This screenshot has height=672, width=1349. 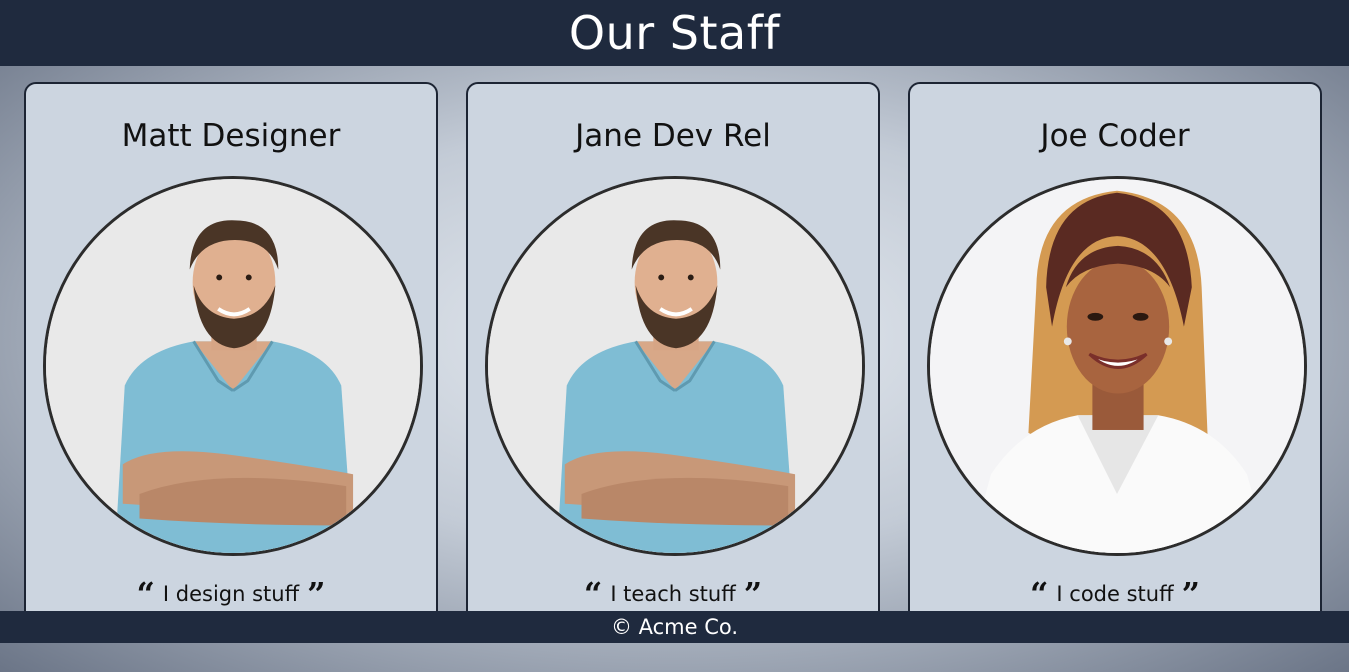 I want to click on staff-name: Jane Dev Rel, so click(x=673, y=136).